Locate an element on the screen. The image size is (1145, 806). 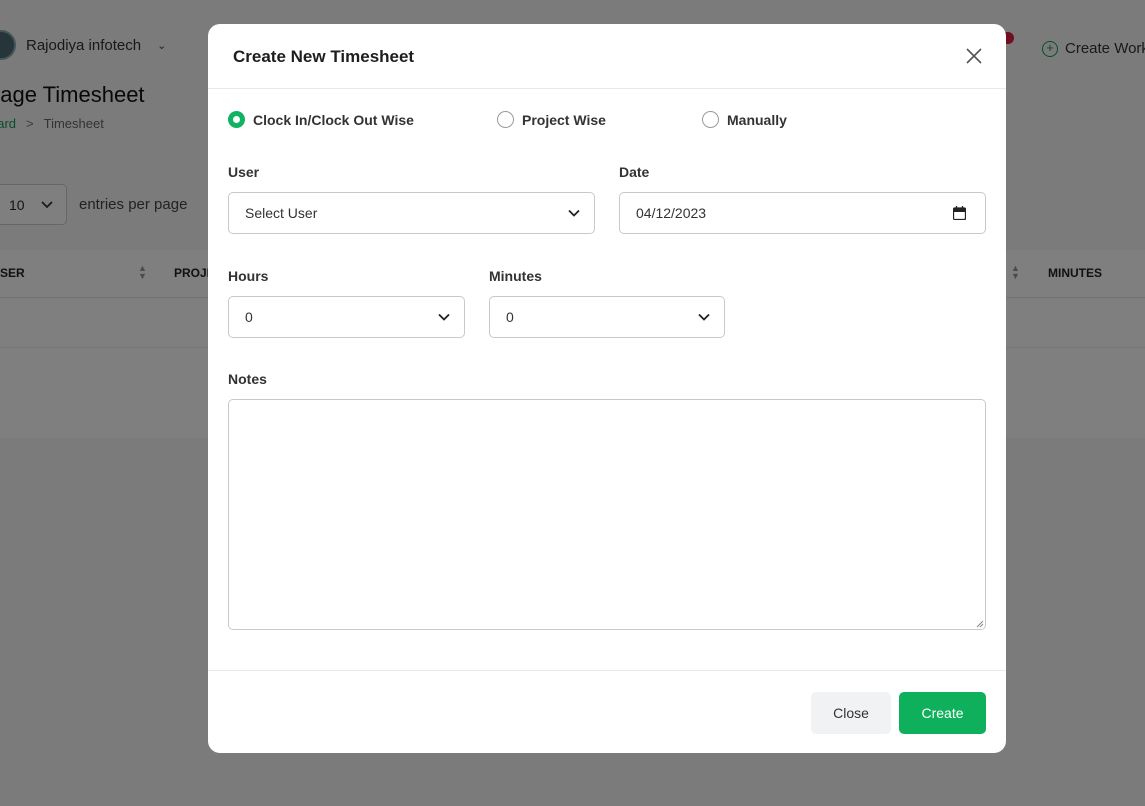
radio-label: Clock In/Clock Out Wise is located at coordinates (333, 119).